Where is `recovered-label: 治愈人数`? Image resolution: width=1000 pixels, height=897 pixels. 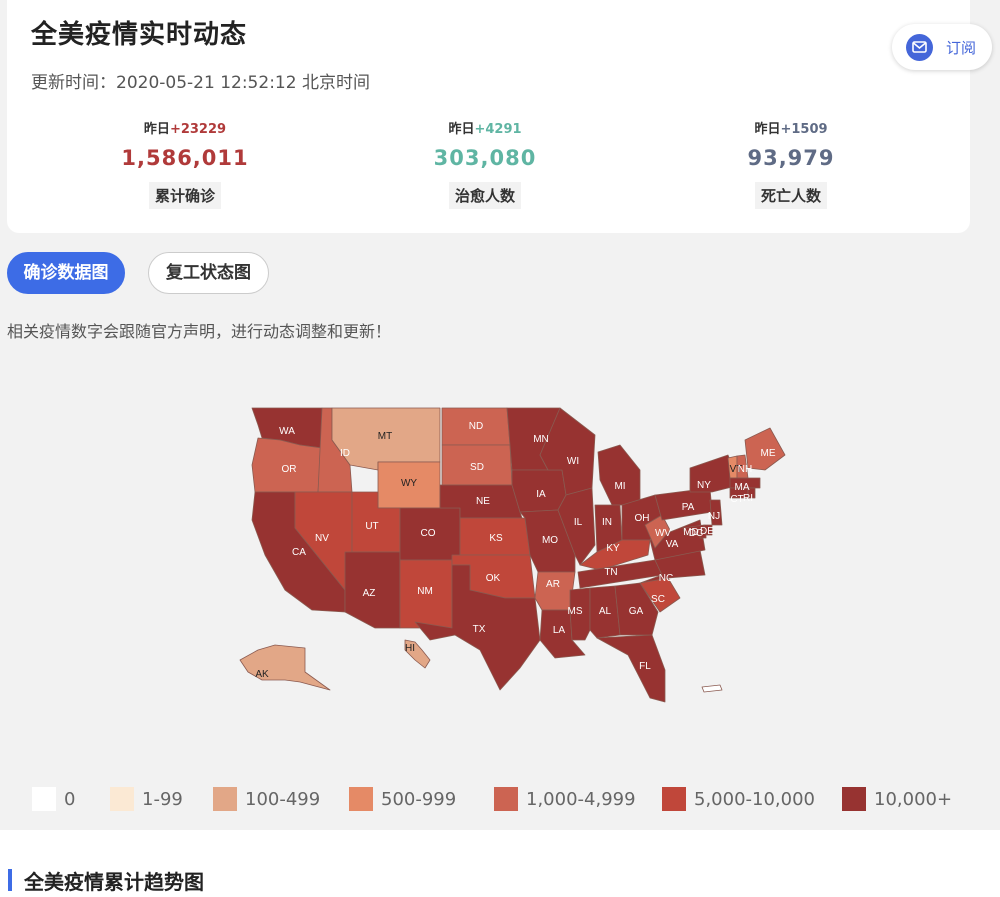
recovered-label: 治愈人数 is located at coordinates (484, 195).